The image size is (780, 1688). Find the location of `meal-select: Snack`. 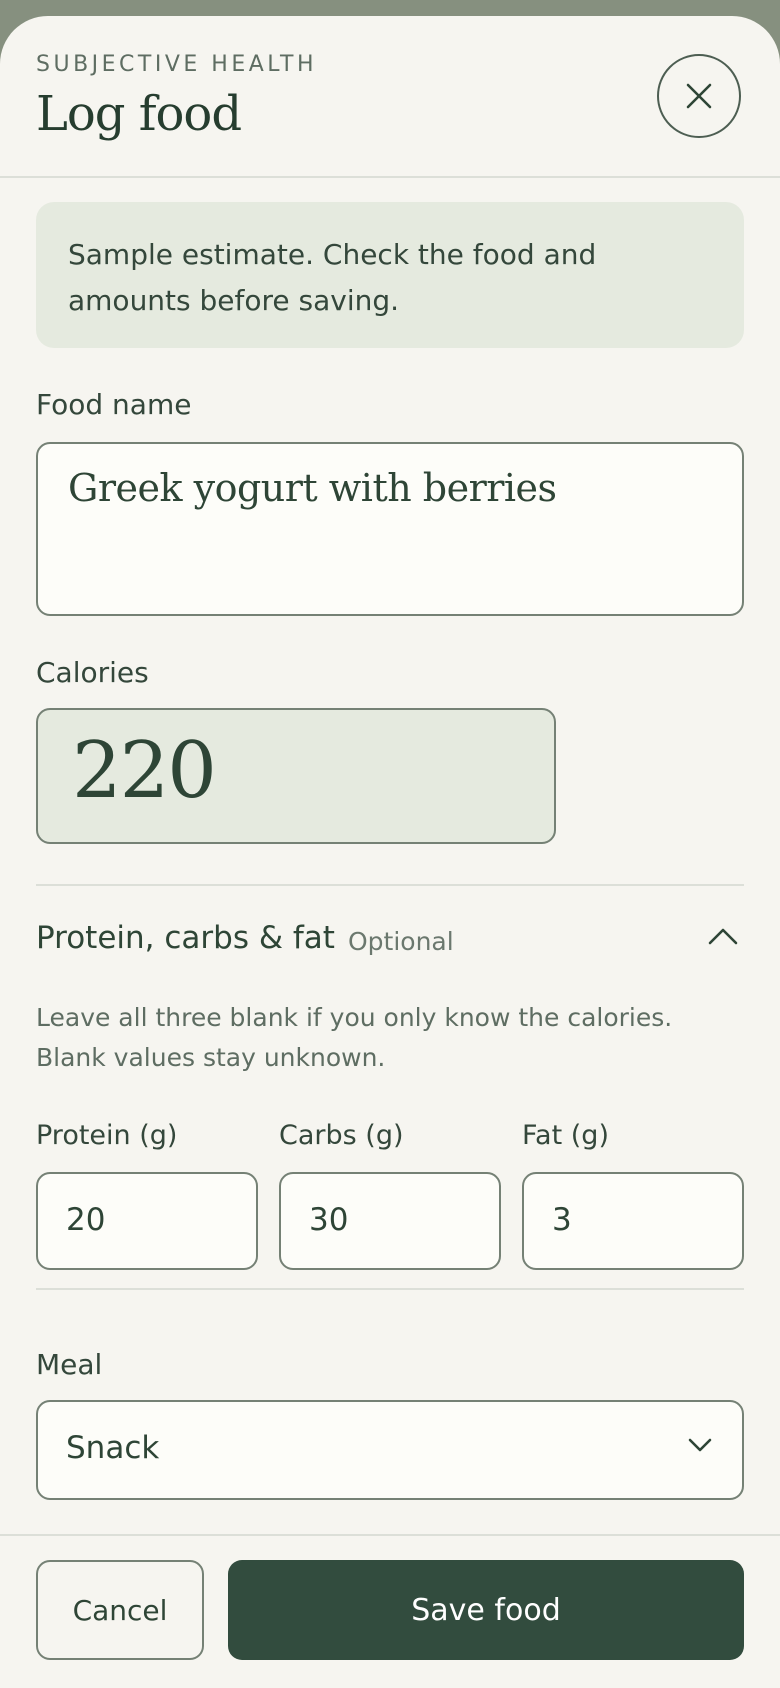

meal-select: Snack is located at coordinates (390, 1450).